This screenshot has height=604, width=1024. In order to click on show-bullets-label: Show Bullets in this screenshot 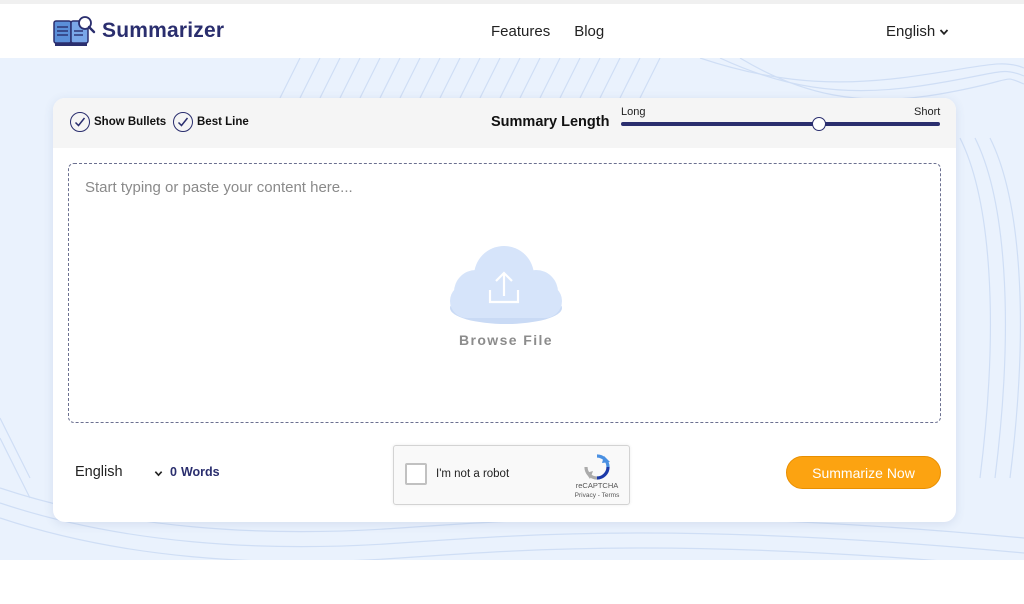, I will do `click(130, 122)`.